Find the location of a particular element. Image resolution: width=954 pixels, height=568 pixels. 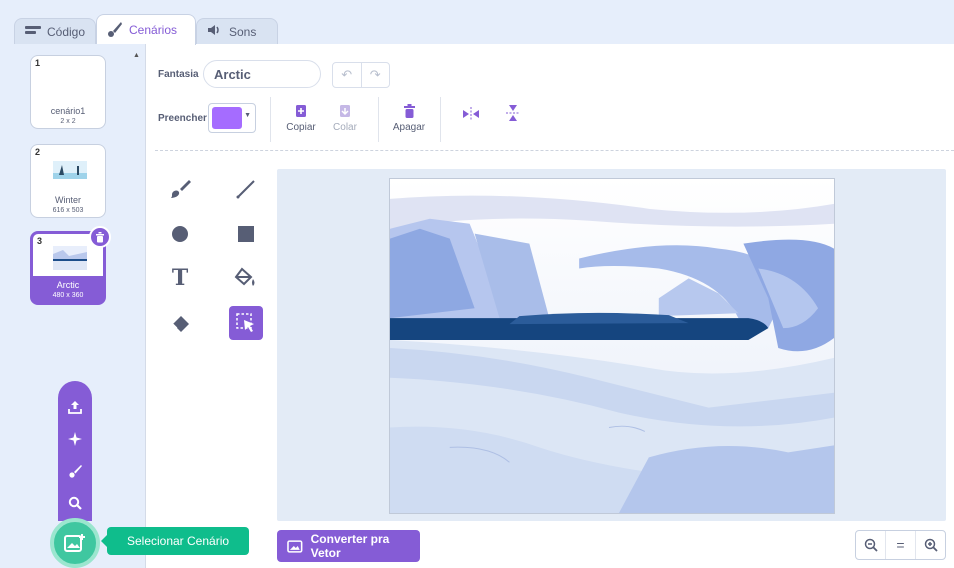

costume-size: 616 x 503 is located at coordinates (68, 210).